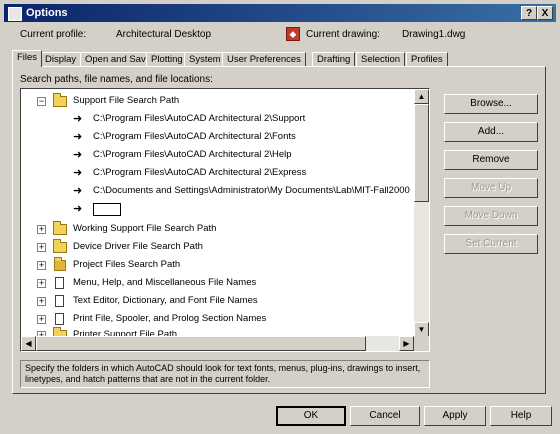 Image resolution: width=560 pixels, height=434 pixels. I want to click on app-icon, so click(15, 14).